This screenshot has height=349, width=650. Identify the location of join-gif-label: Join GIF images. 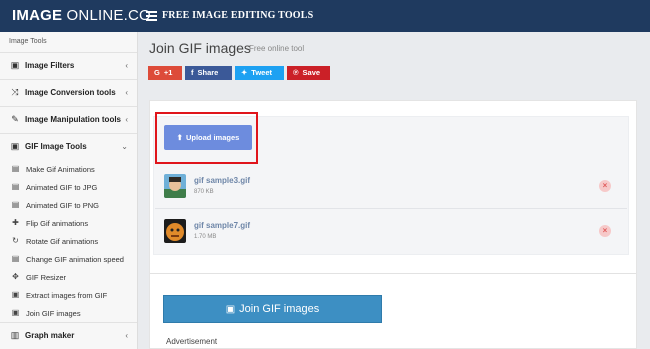
(279, 309).